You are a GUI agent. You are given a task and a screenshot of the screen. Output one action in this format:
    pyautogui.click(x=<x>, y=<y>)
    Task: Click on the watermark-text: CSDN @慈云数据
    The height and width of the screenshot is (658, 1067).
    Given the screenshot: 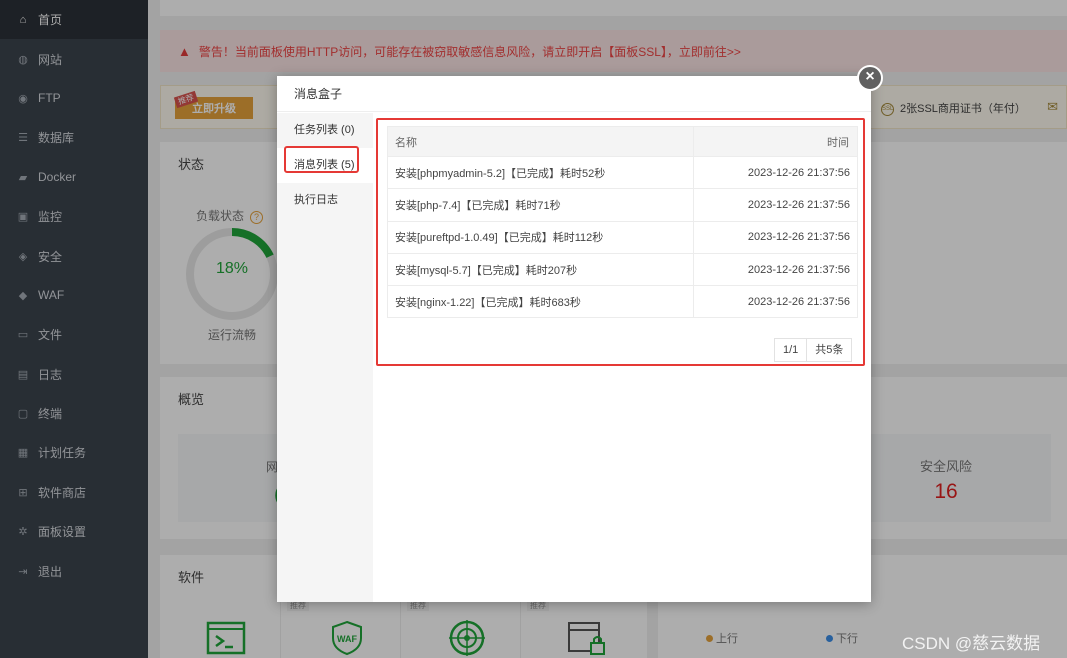 What is the action you would take?
    pyautogui.click(x=971, y=643)
    